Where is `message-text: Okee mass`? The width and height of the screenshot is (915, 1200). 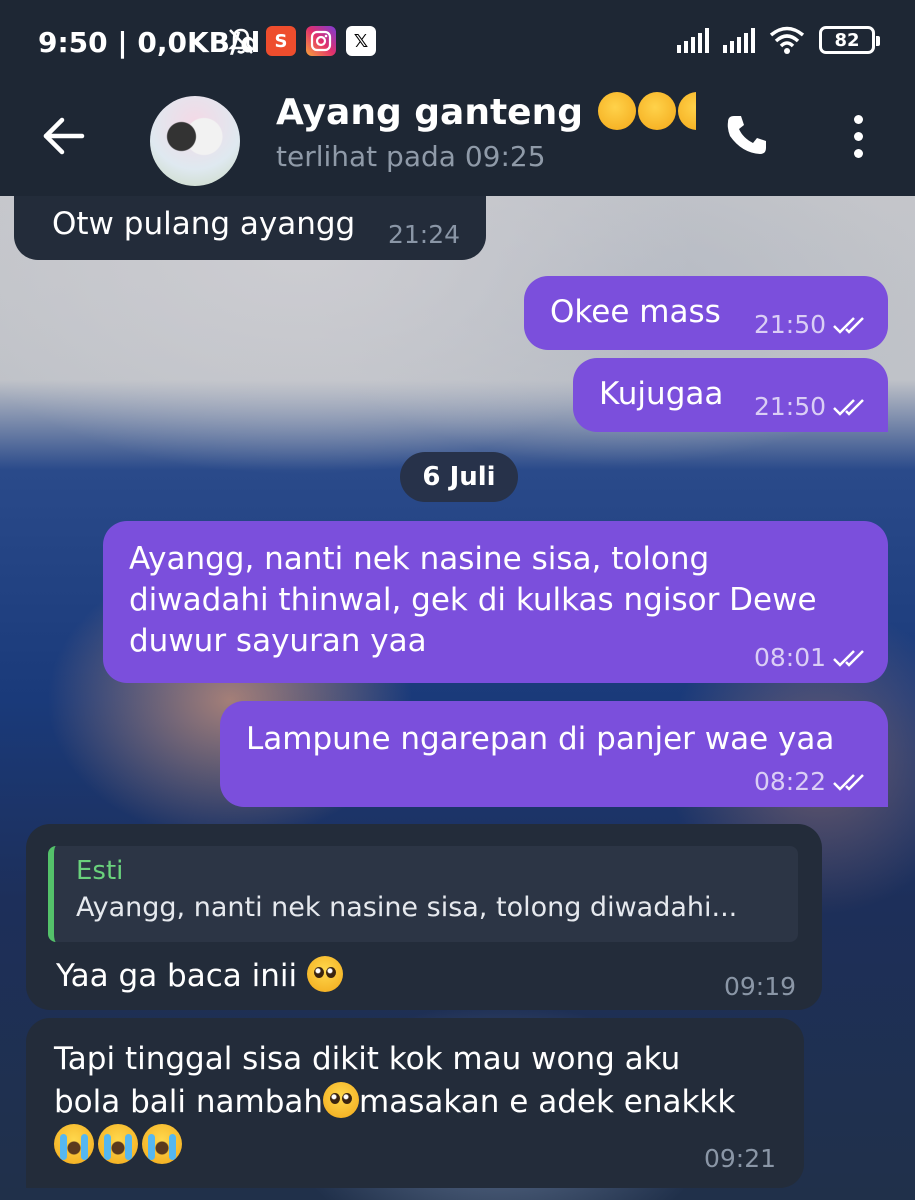 message-text: Okee mass is located at coordinates (635, 312).